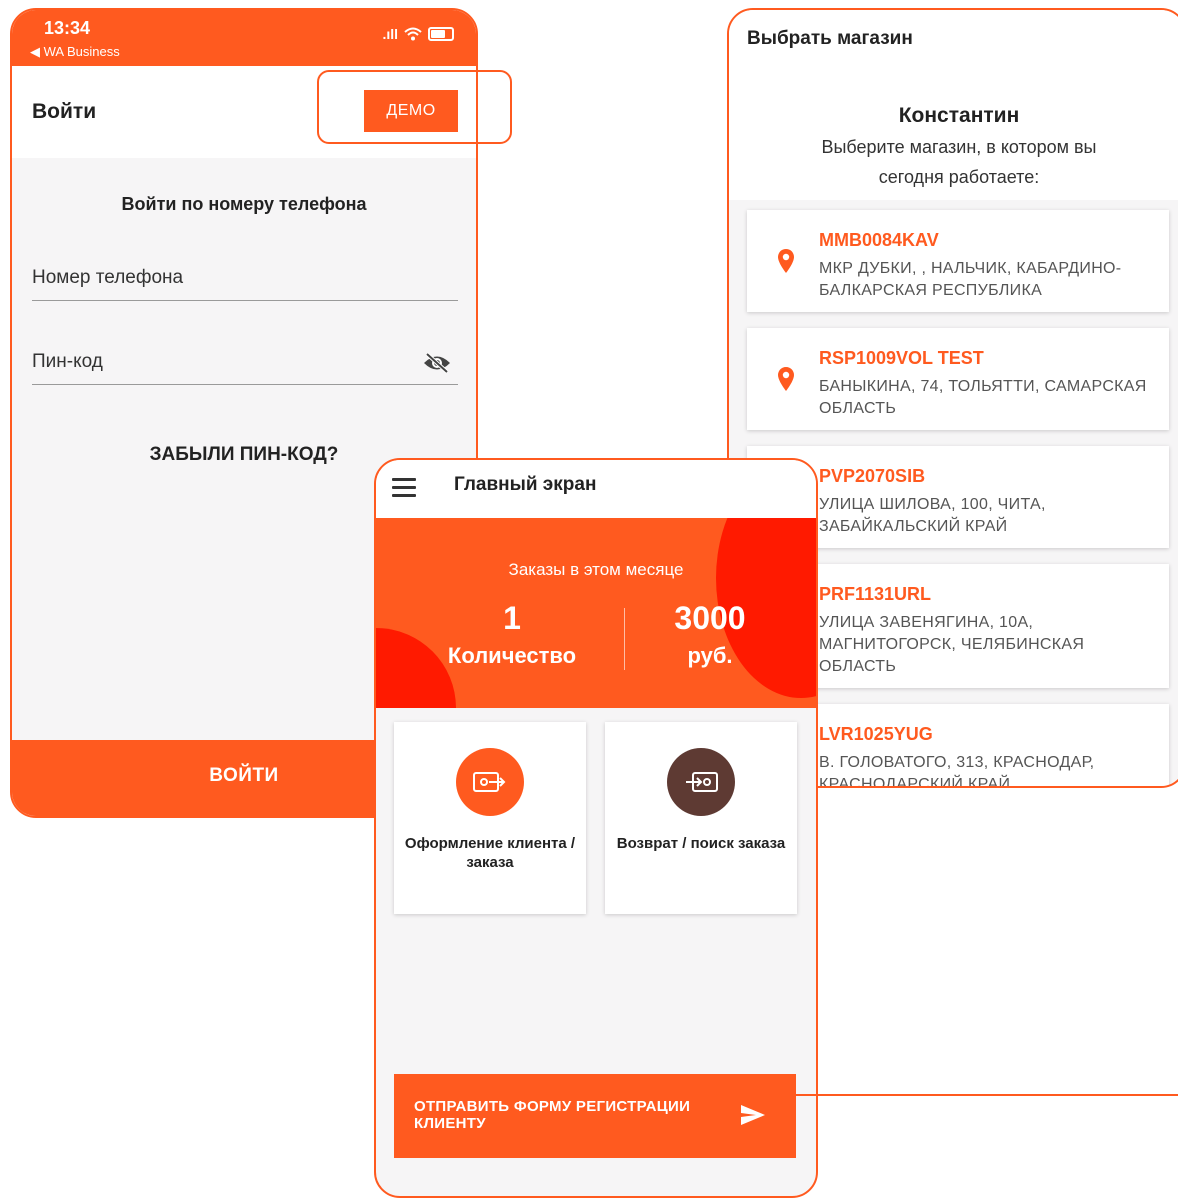 Image resolution: width=1178 pixels, height=1198 pixels. I want to click on pin-input, so click(245, 362).